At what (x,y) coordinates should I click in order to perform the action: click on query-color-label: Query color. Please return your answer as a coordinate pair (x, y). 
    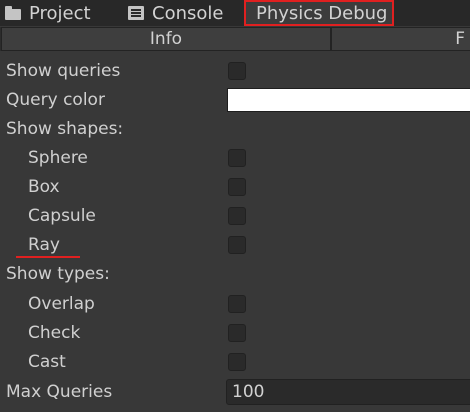
    Looking at the image, I should click on (55, 100).